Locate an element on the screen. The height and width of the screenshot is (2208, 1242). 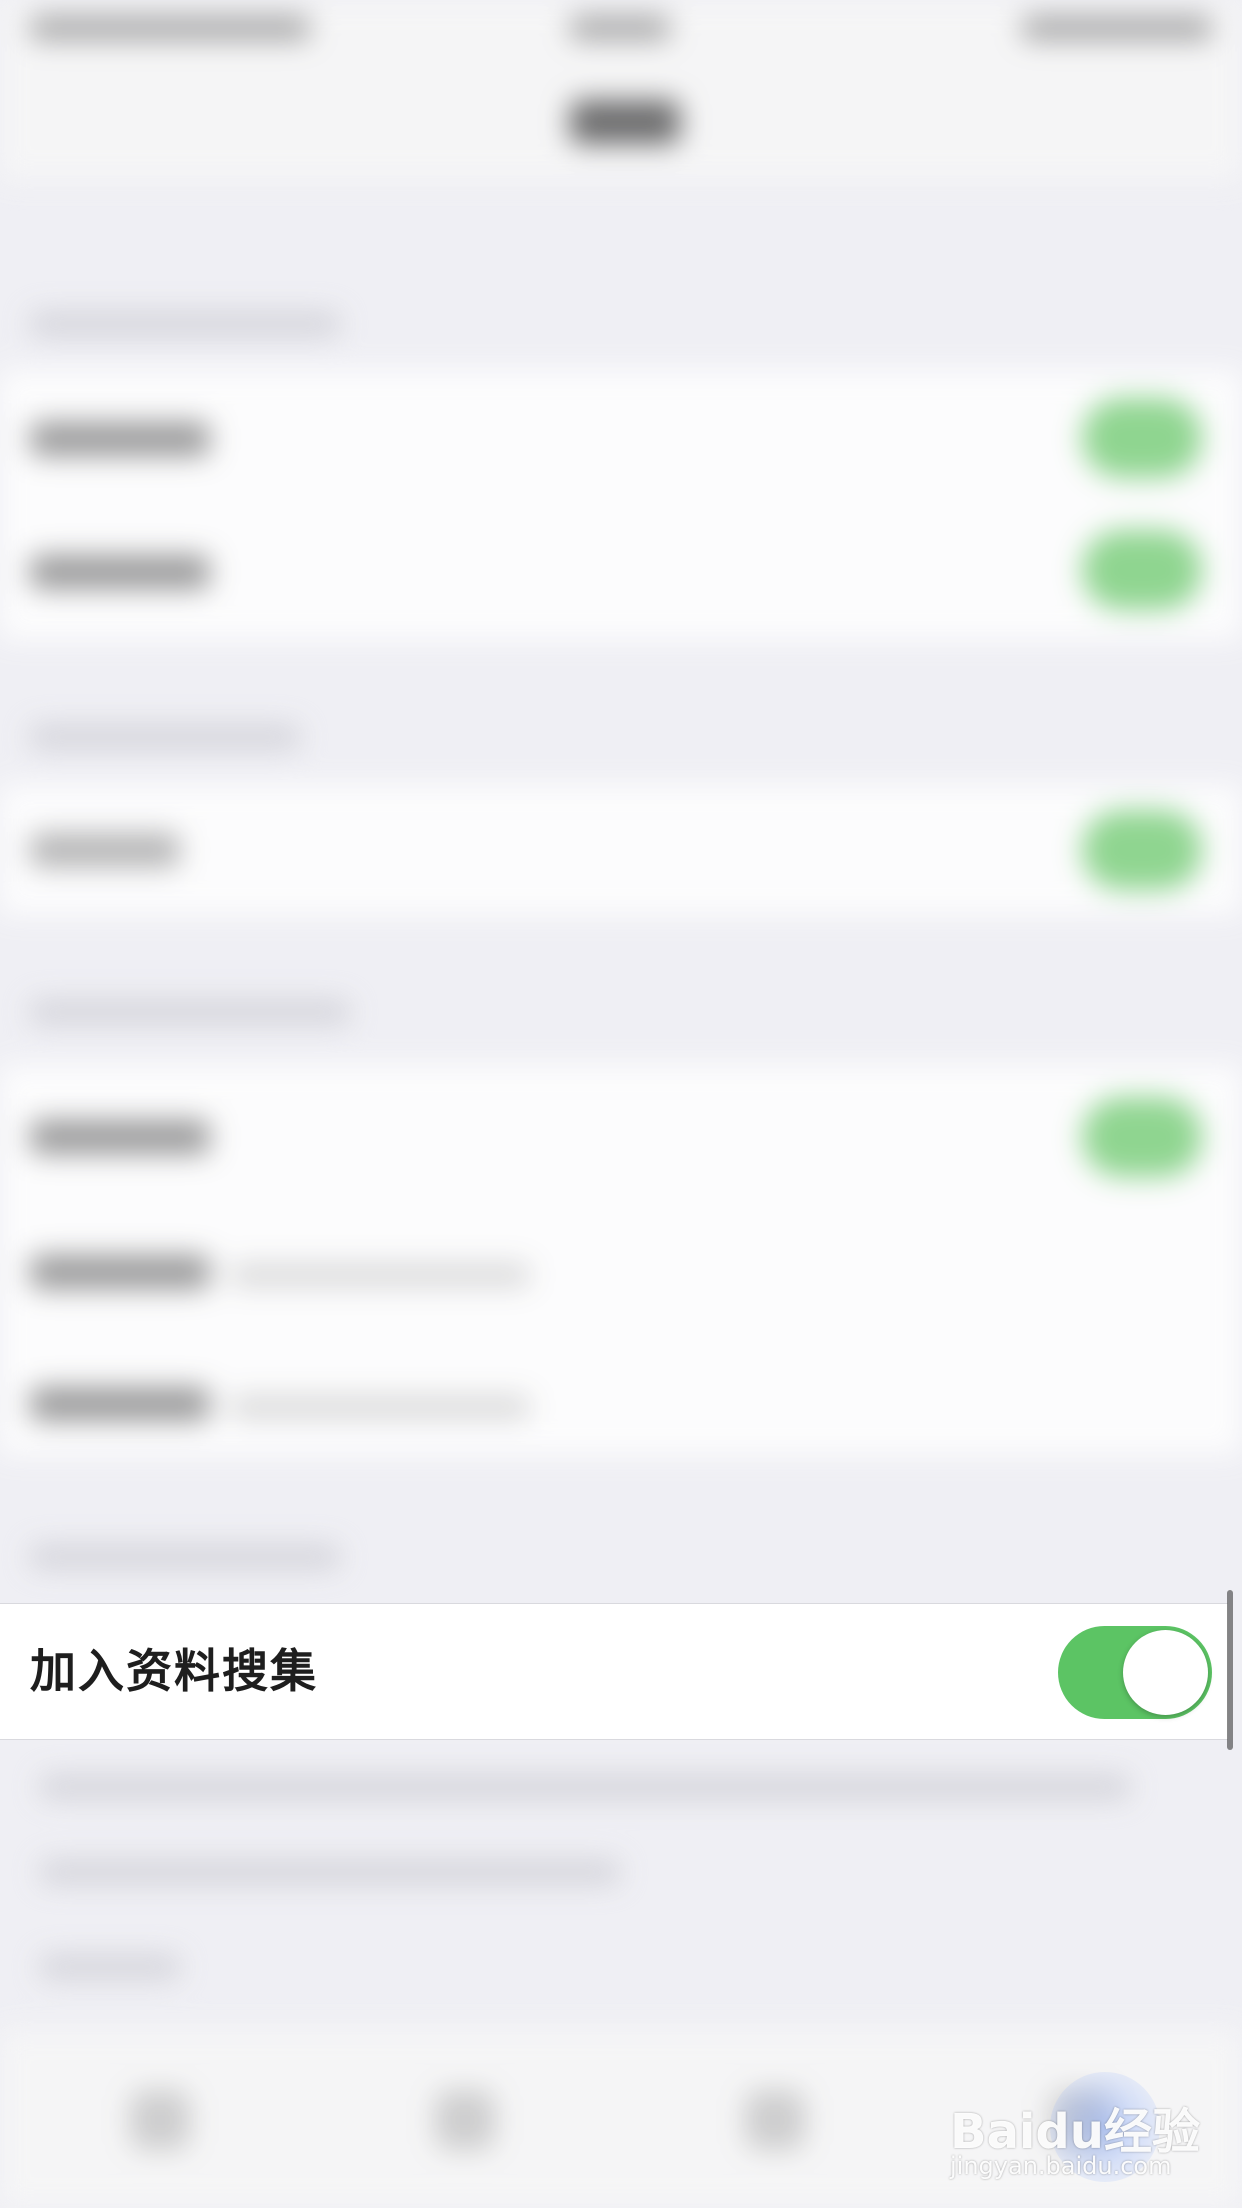
scroll-indicator is located at coordinates (1230, 1670).